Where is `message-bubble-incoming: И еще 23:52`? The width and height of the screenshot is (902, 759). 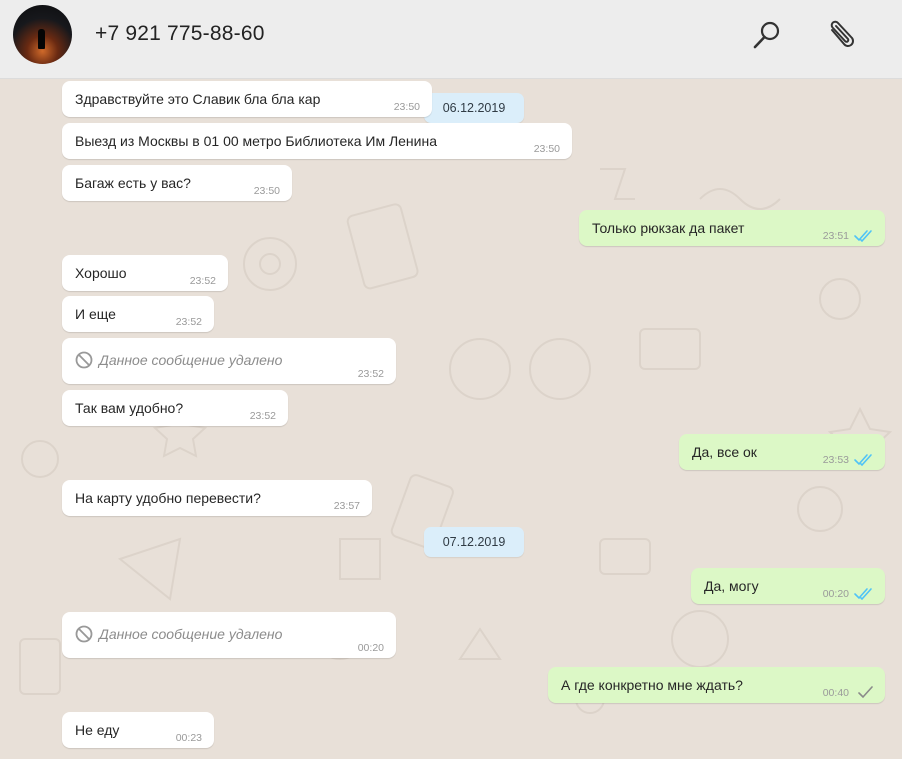
message-bubble-incoming: И еще 23:52 is located at coordinates (138, 314).